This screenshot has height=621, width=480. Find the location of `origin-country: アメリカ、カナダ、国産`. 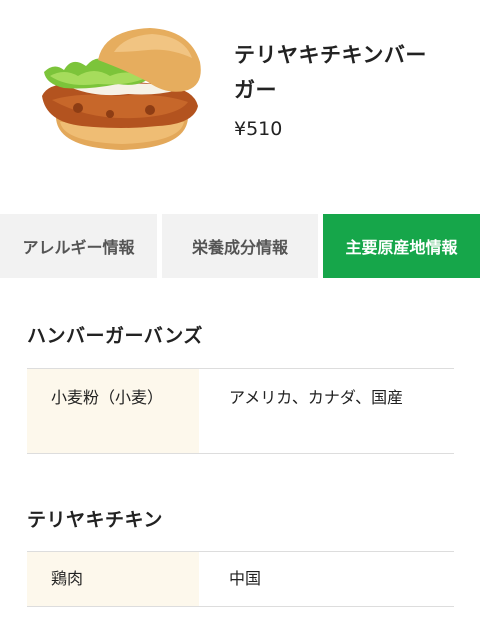

origin-country: アメリカ、カナダ、国産 is located at coordinates (316, 397).